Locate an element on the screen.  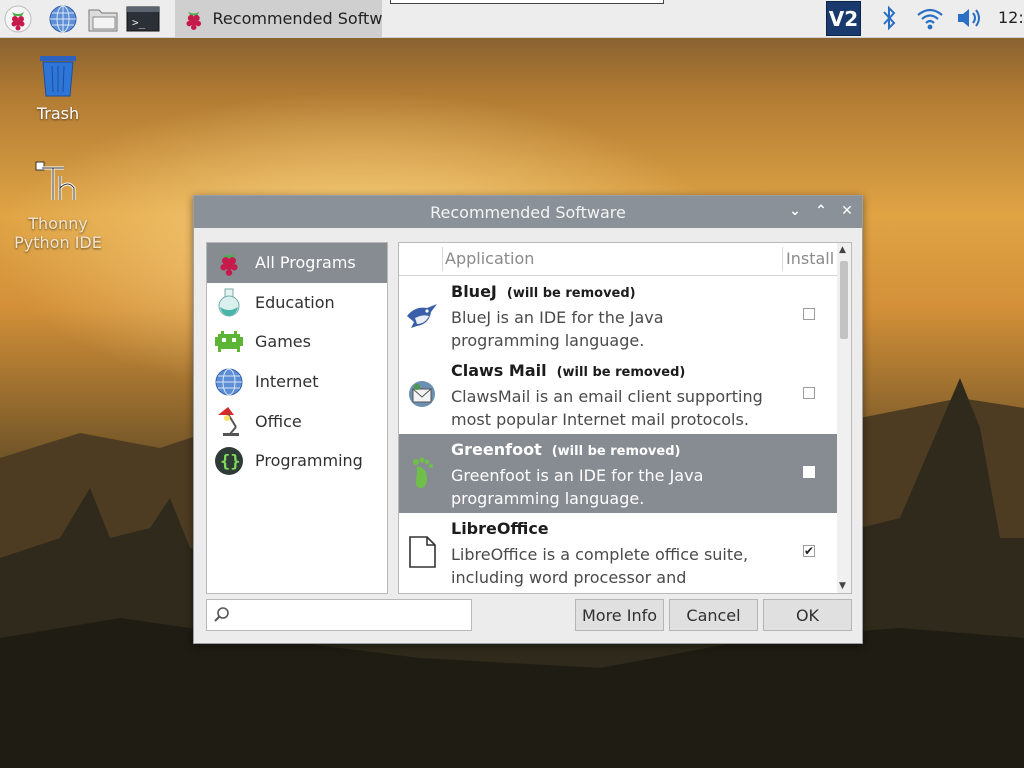
maximize-icon: ⌃ is located at coordinates (821, 211).